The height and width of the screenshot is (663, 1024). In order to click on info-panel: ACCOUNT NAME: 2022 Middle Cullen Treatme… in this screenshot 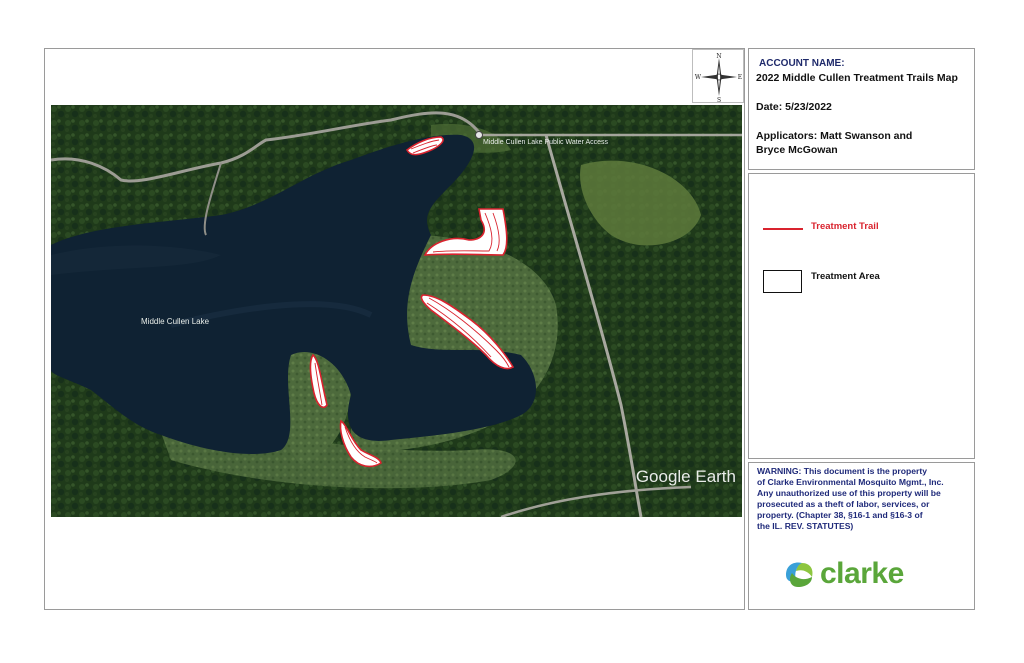, I will do `click(861, 109)`.